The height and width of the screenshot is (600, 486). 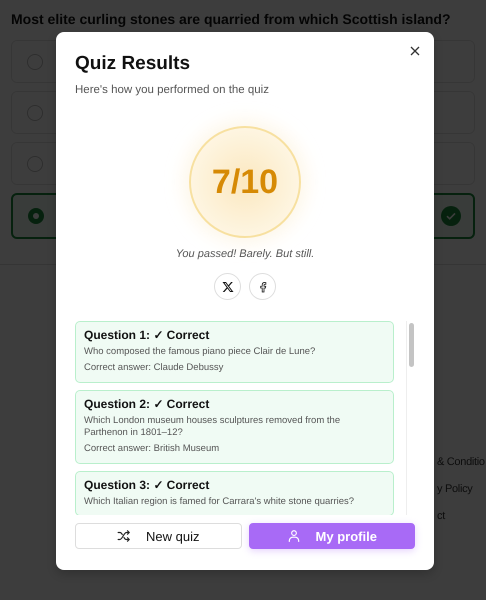 I want to click on result-message: You passed! Barely. But still., so click(x=245, y=254).